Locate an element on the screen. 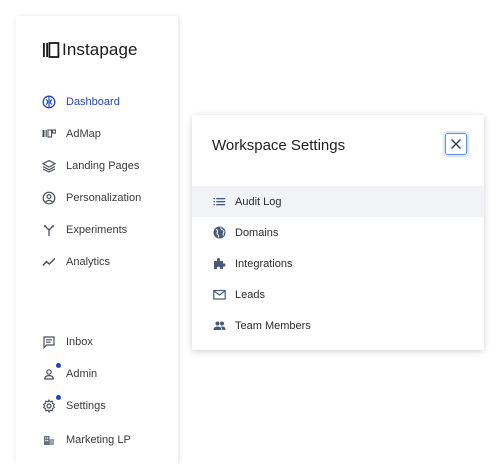 The image size is (500, 464). admin-person-icon is located at coordinates (51, 372).